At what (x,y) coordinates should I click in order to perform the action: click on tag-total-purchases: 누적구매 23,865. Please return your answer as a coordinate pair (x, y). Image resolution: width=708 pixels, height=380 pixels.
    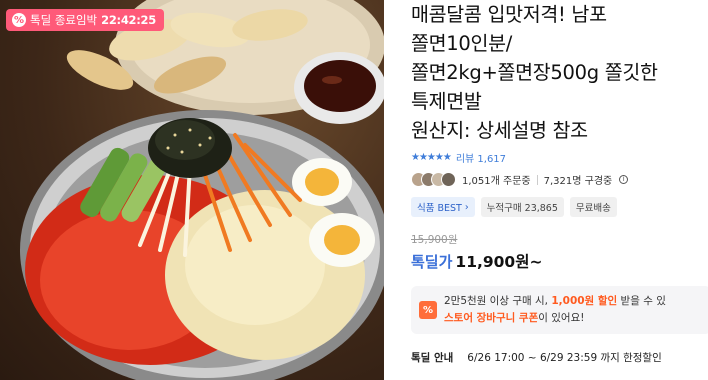
    Looking at the image, I should click on (522, 207).